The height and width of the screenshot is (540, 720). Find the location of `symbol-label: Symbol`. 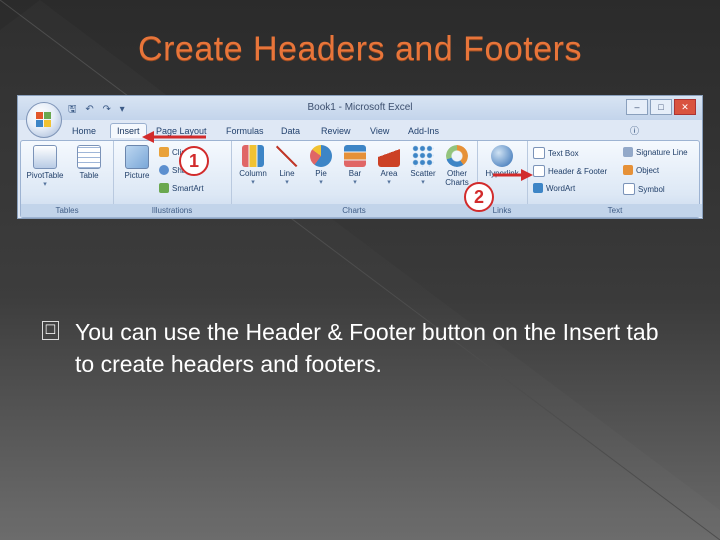

symbol-label: Symbol is located at coordinates (651, 189).